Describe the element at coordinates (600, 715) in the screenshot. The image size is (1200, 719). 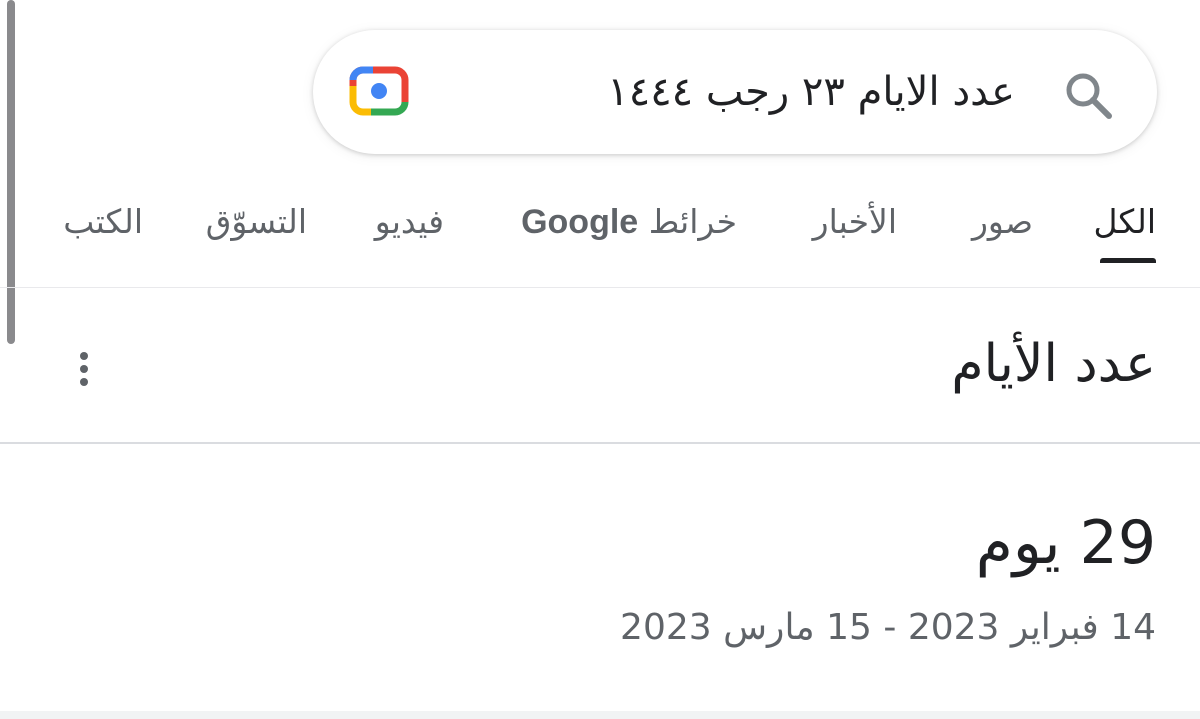
I see `section-divider` at that location.